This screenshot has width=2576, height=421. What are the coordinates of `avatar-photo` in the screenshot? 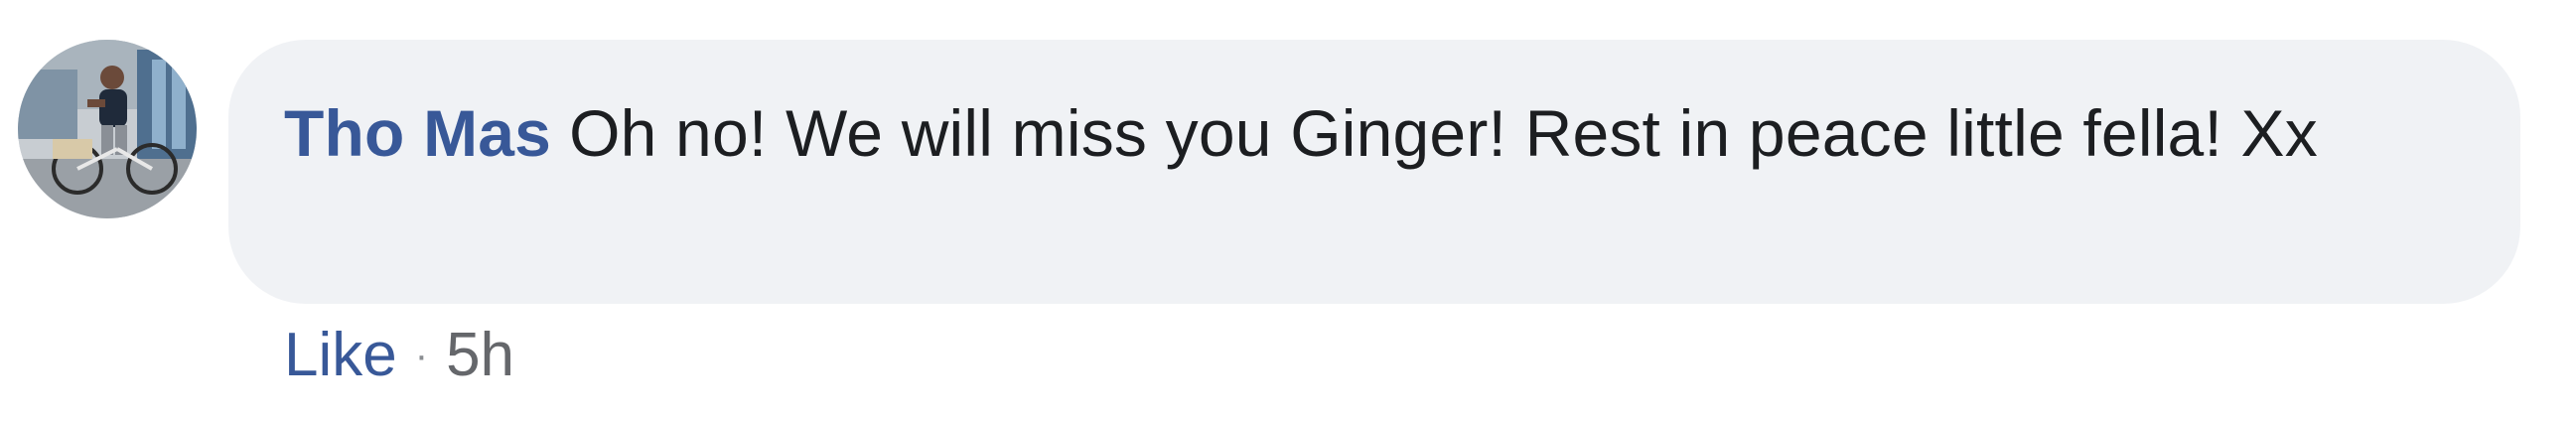 It's located at (107, 129).